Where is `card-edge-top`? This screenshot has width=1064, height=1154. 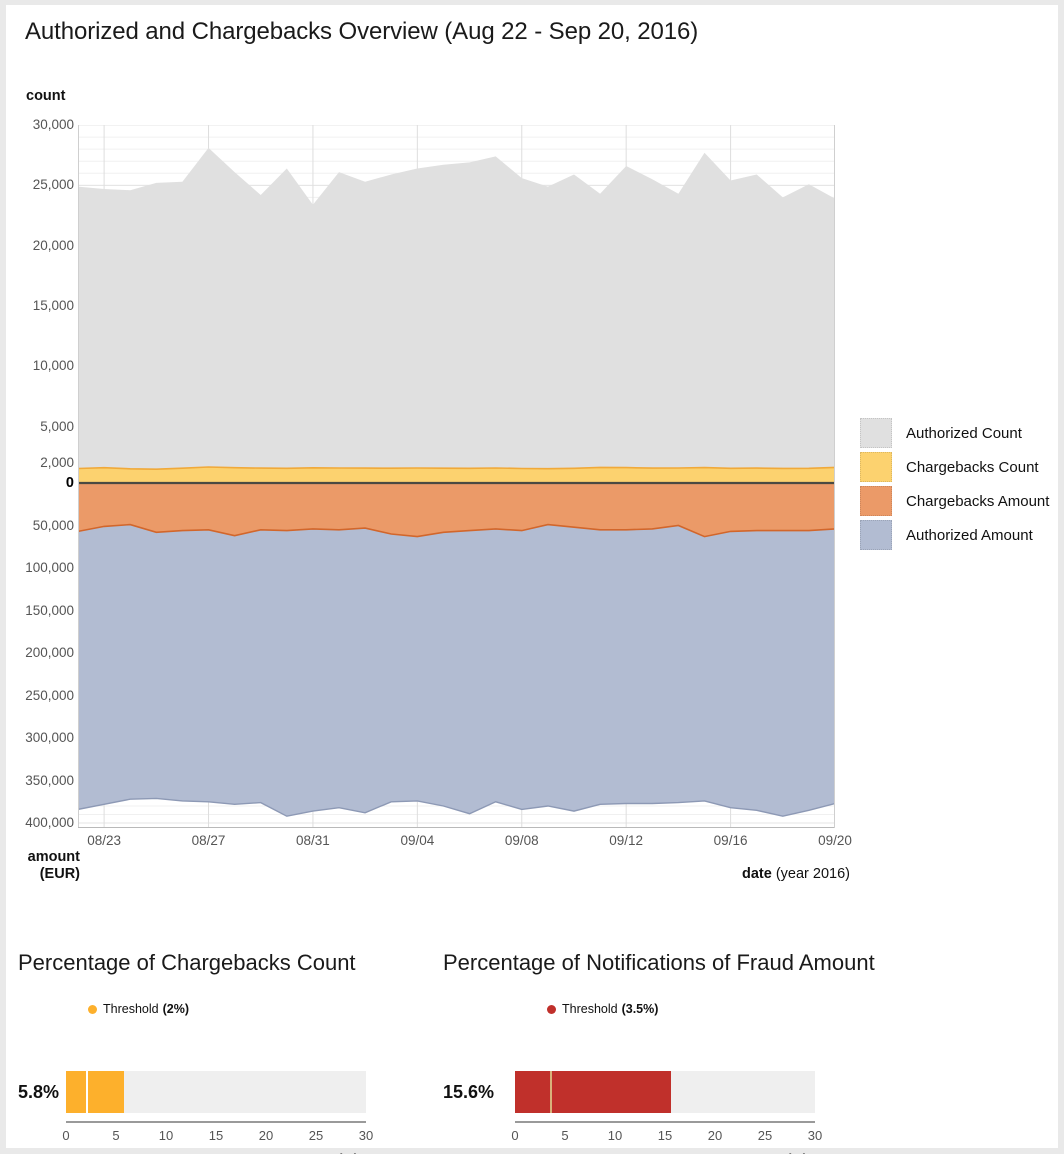
card-edge-top is located at coordinates (532, 2).